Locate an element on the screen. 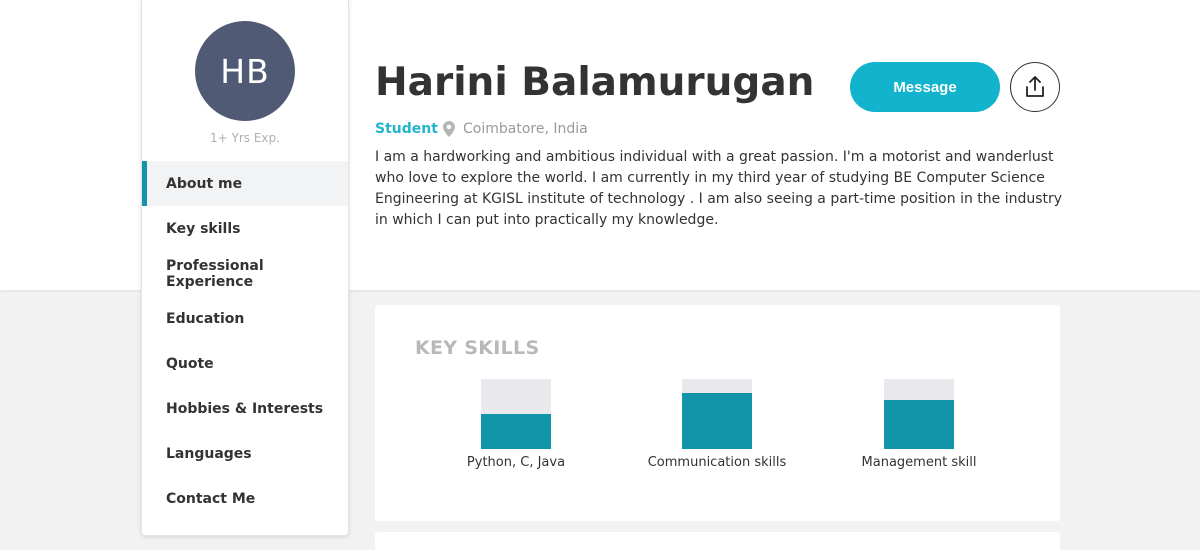 This screenshot has width=1200, height=550. sidebar-item-languages: Languages is located at coordinates (245, 453).